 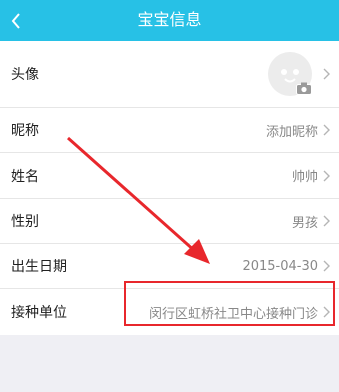 What do you see at coordinates (169, 176) in the screenshot?
I see `row-name: 姓名 帅帅` at bounding box center [169, 176].